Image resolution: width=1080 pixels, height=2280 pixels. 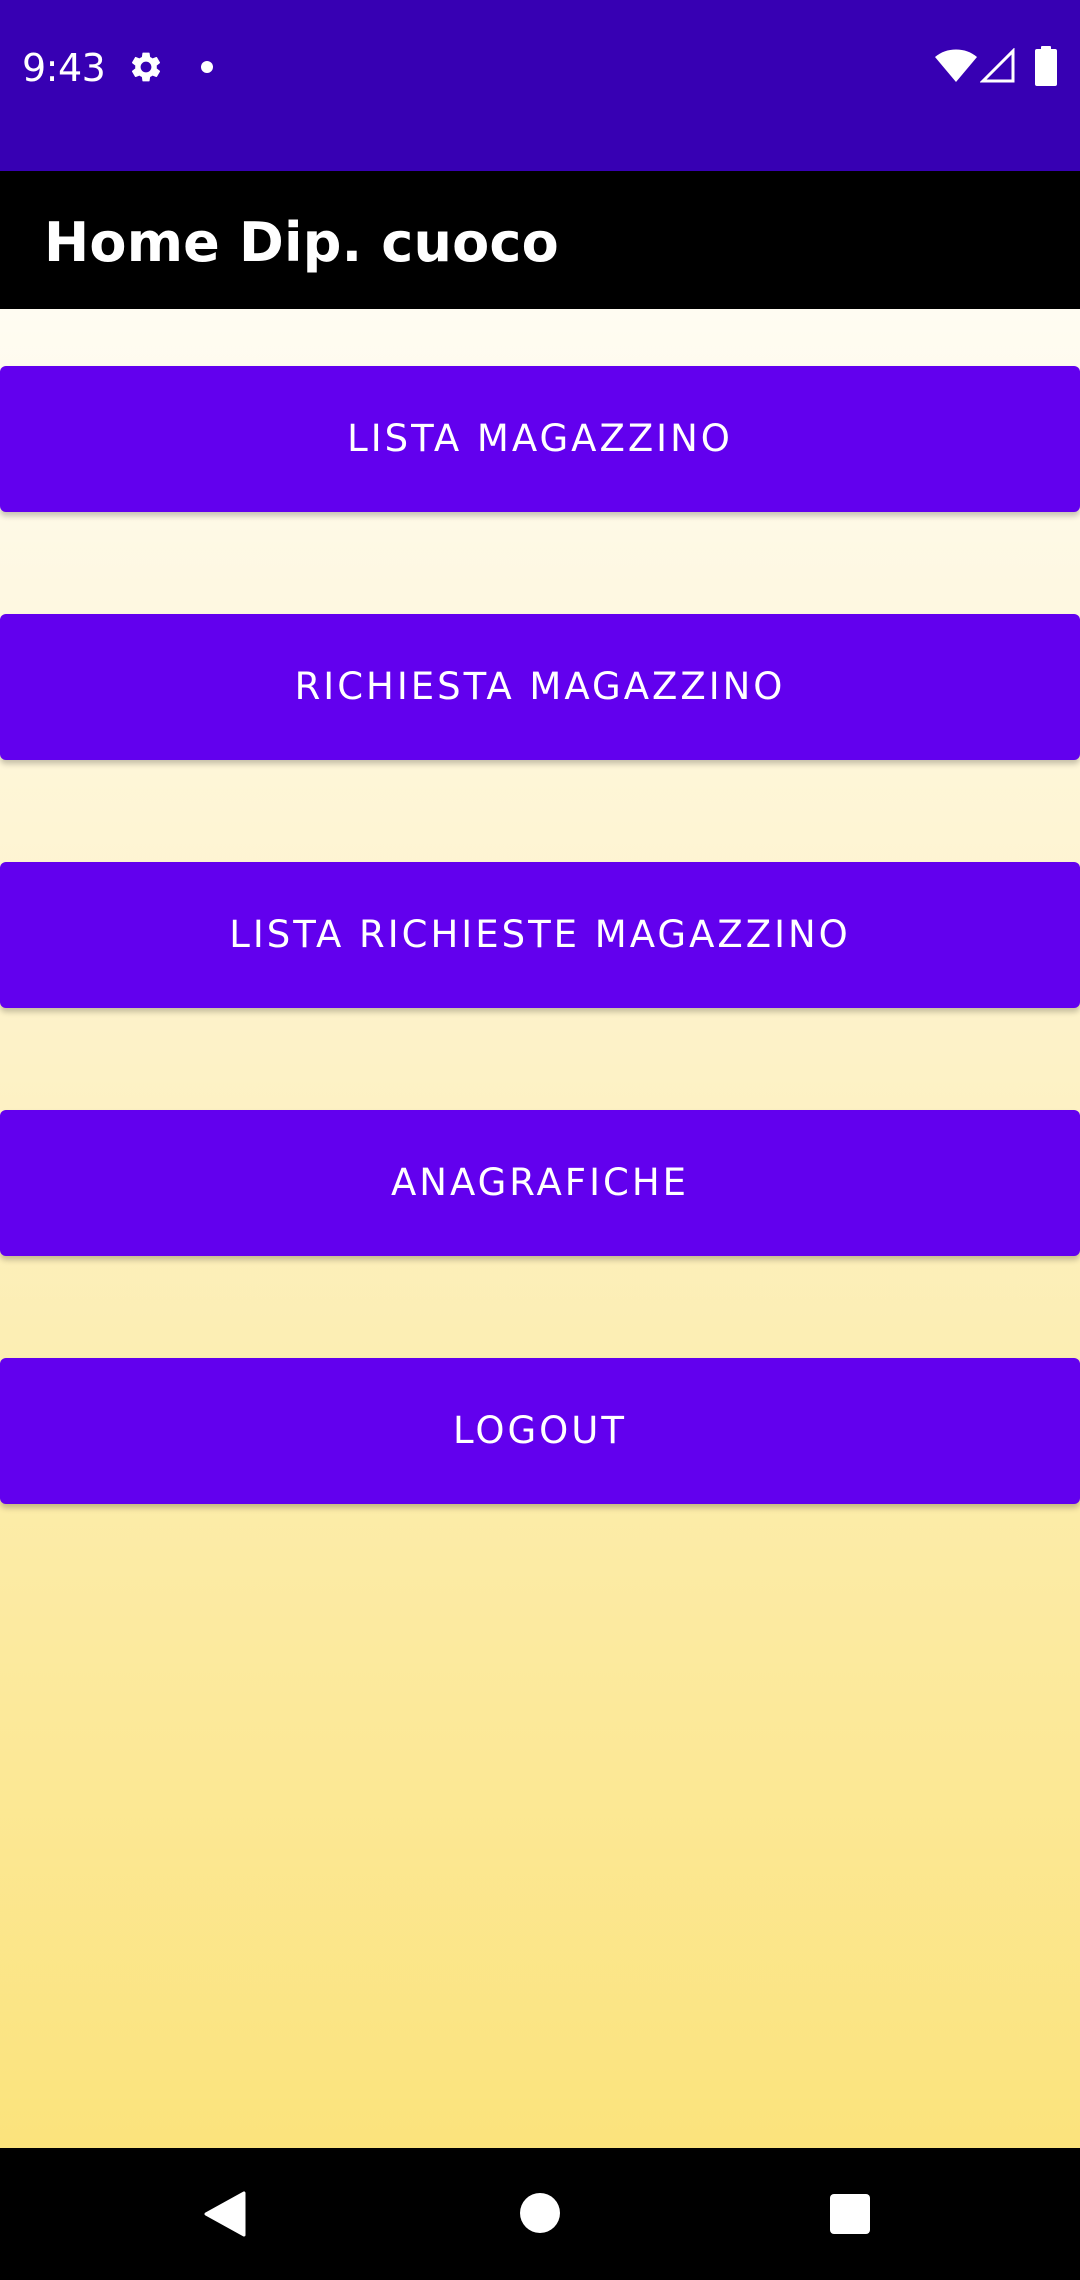 What do you see at coordinates (146, 67) in the screenshot?
I see `gear-icon` at bounding box center [146, 67].